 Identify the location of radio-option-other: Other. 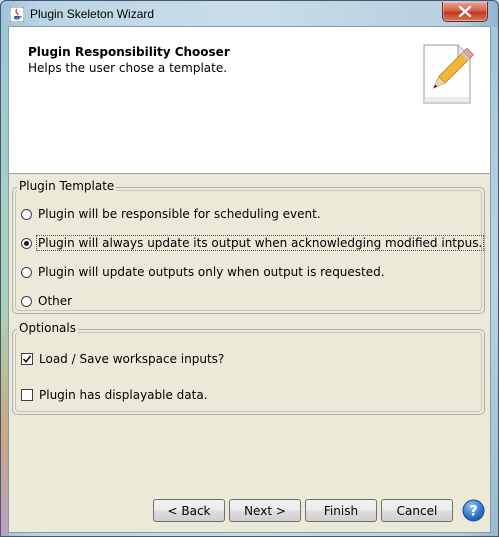
(47, 301).